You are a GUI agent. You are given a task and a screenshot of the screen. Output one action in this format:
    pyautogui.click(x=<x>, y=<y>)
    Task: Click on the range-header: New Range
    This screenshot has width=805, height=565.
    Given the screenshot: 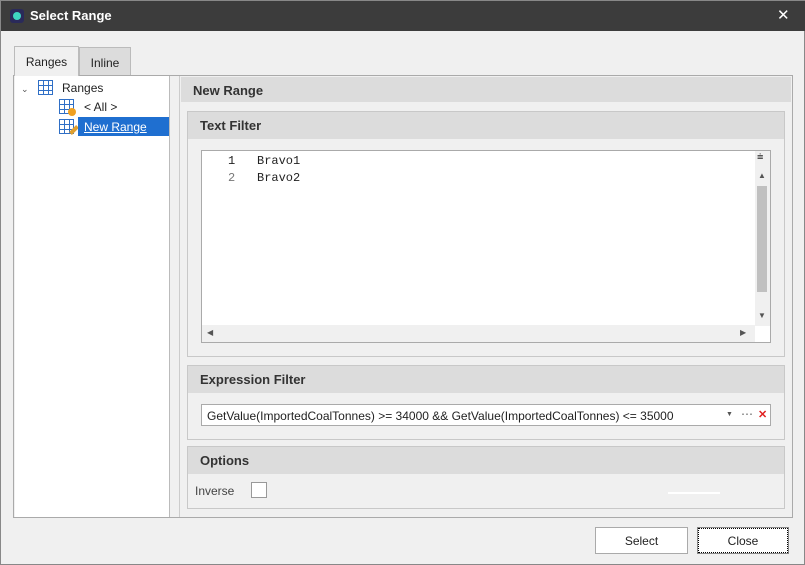 What is the action you would take?
    pyautogui.click(x=486, y=89)
    